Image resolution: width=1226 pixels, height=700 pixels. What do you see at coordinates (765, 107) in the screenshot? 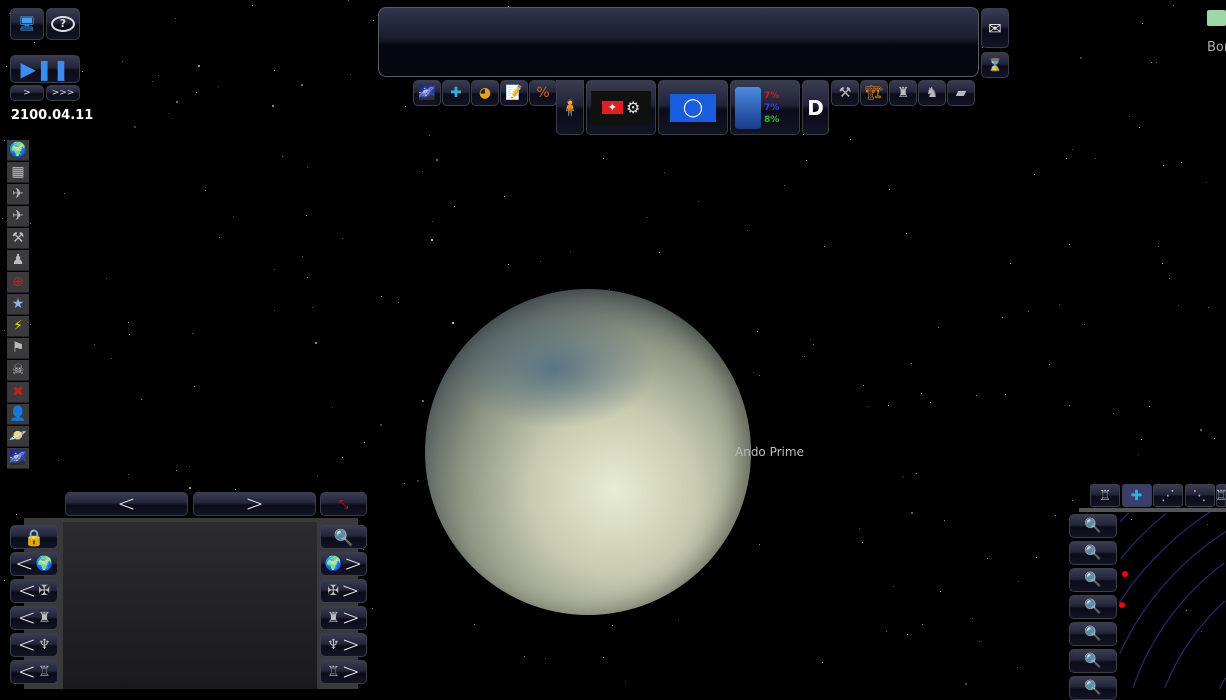
I see `leader-button: 7% 7% 8%` at bounding box center [765, 107].